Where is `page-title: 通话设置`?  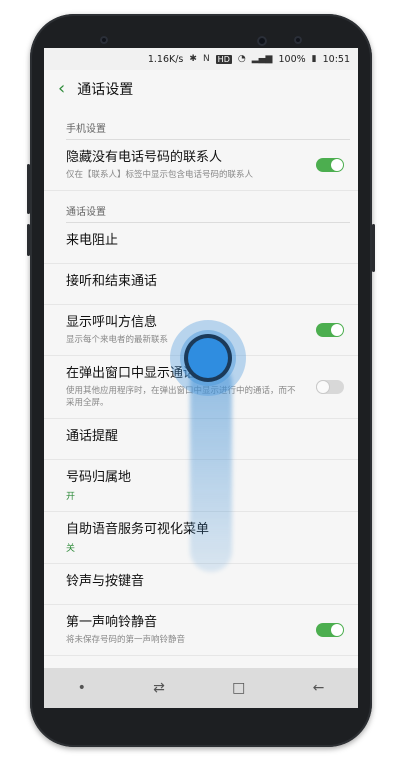 page-title: 通话设置 is located at coordinates (105, 90).